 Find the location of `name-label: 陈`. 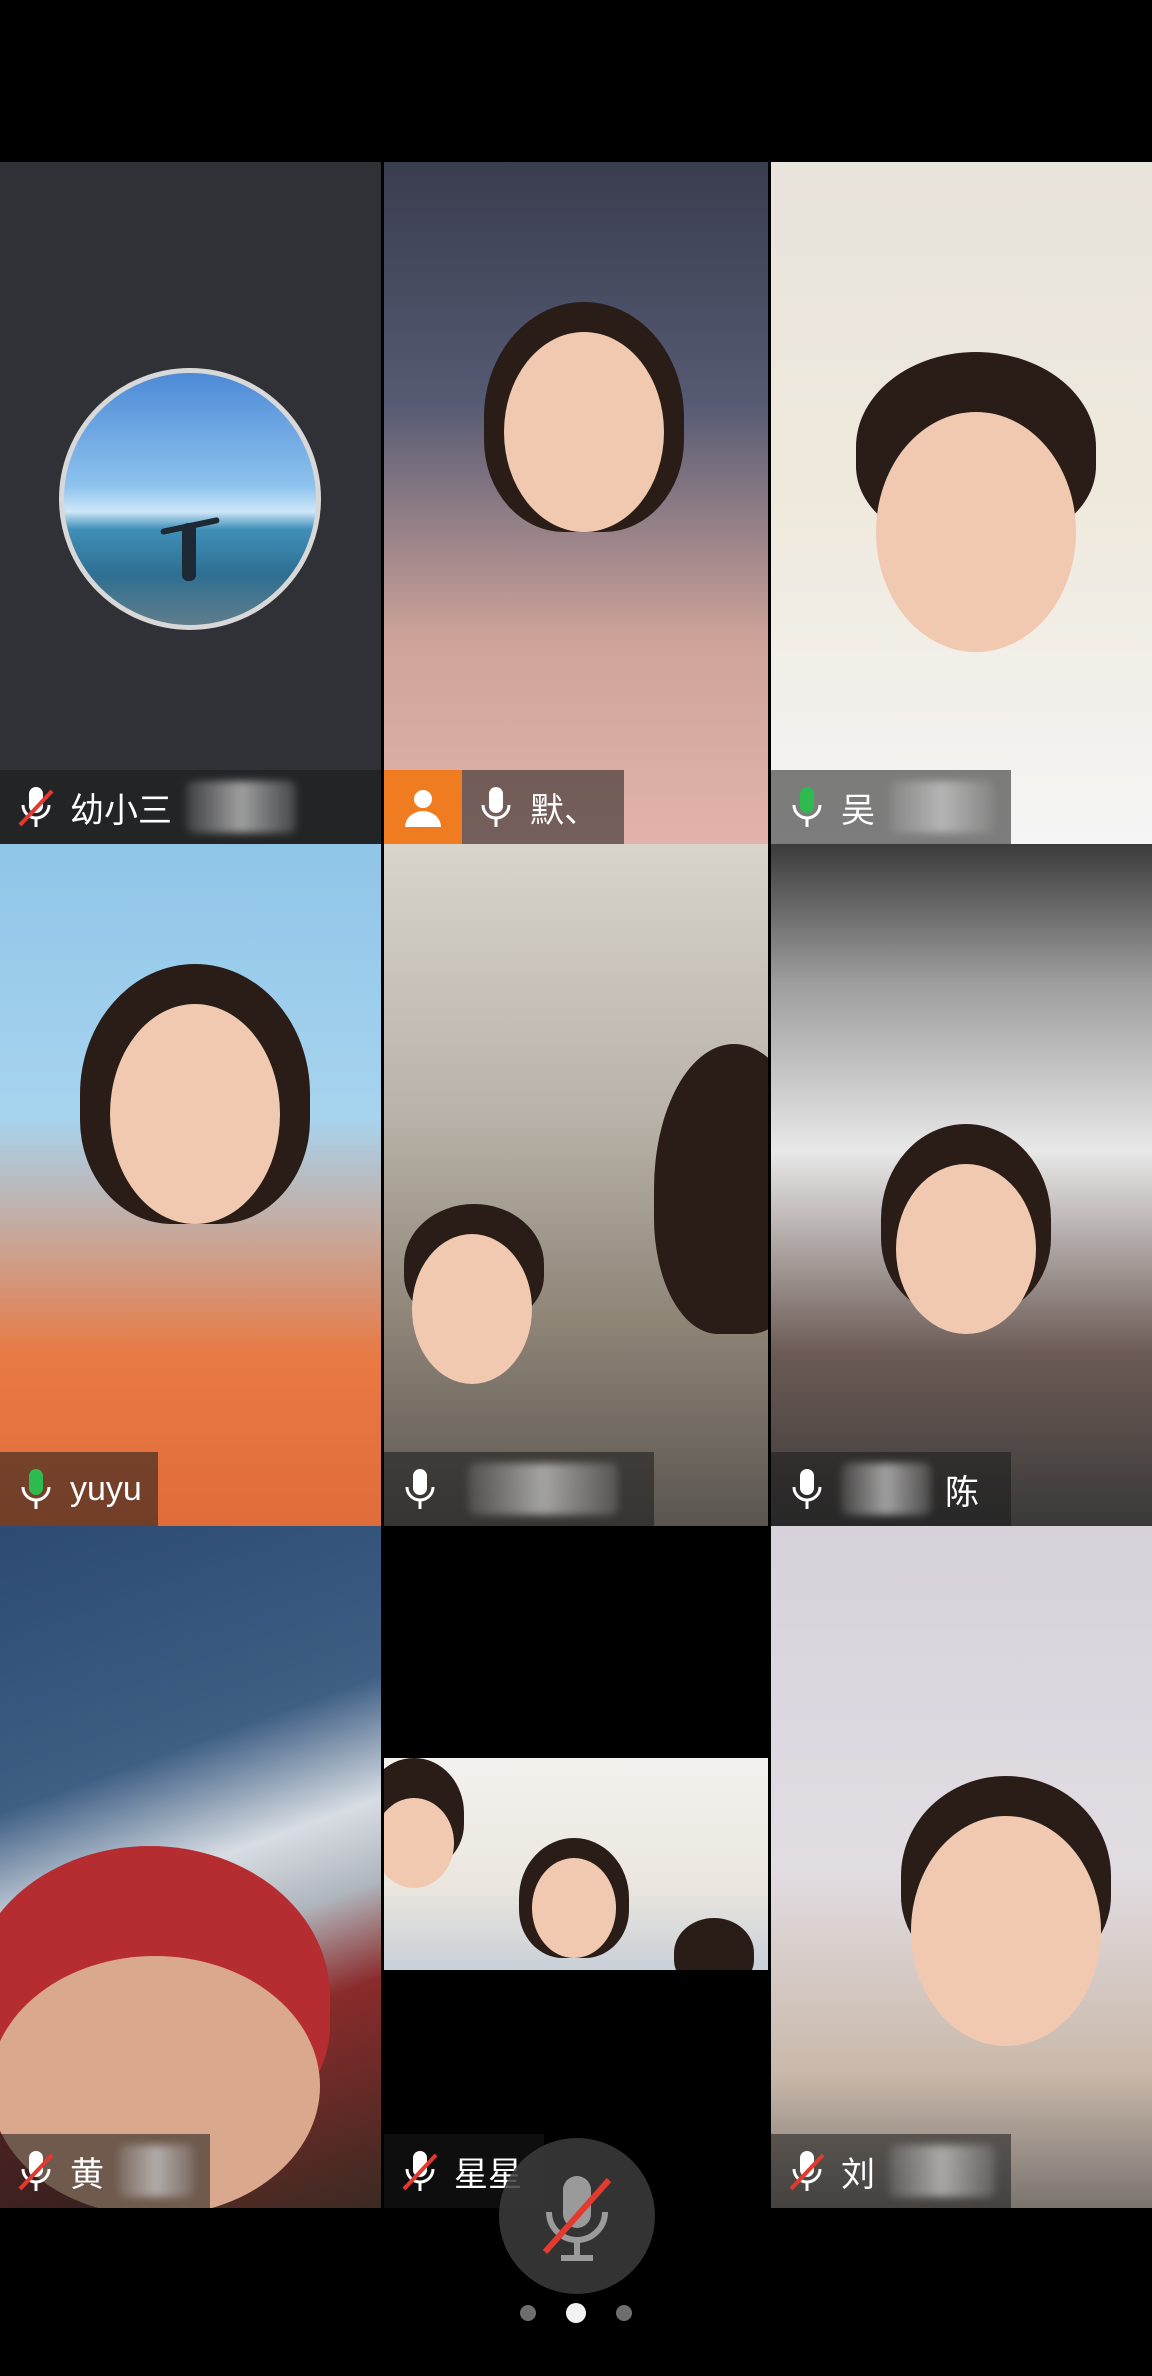

name-label: 陈 is located at coordinates (891, 1489).